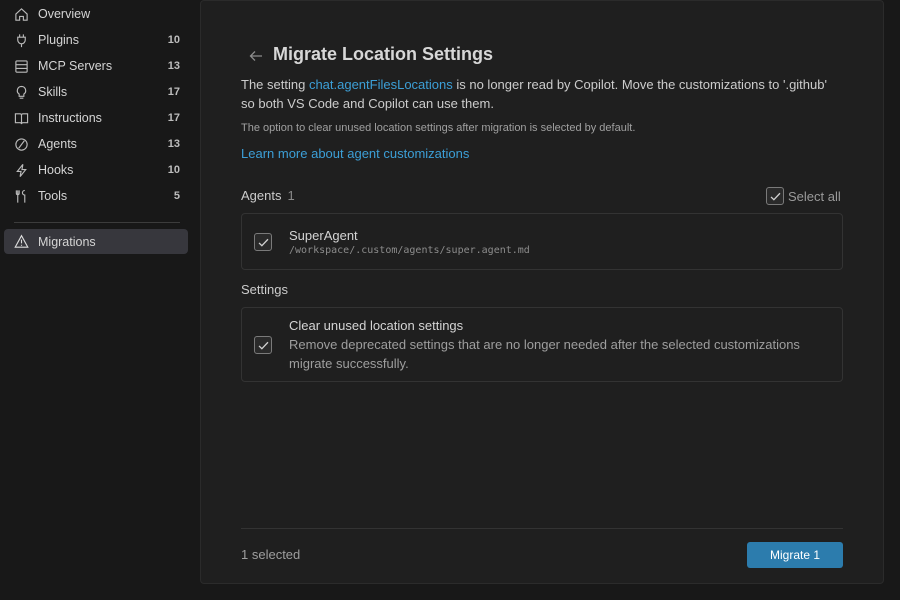  I want to click on checkbox, so click(775, 196).